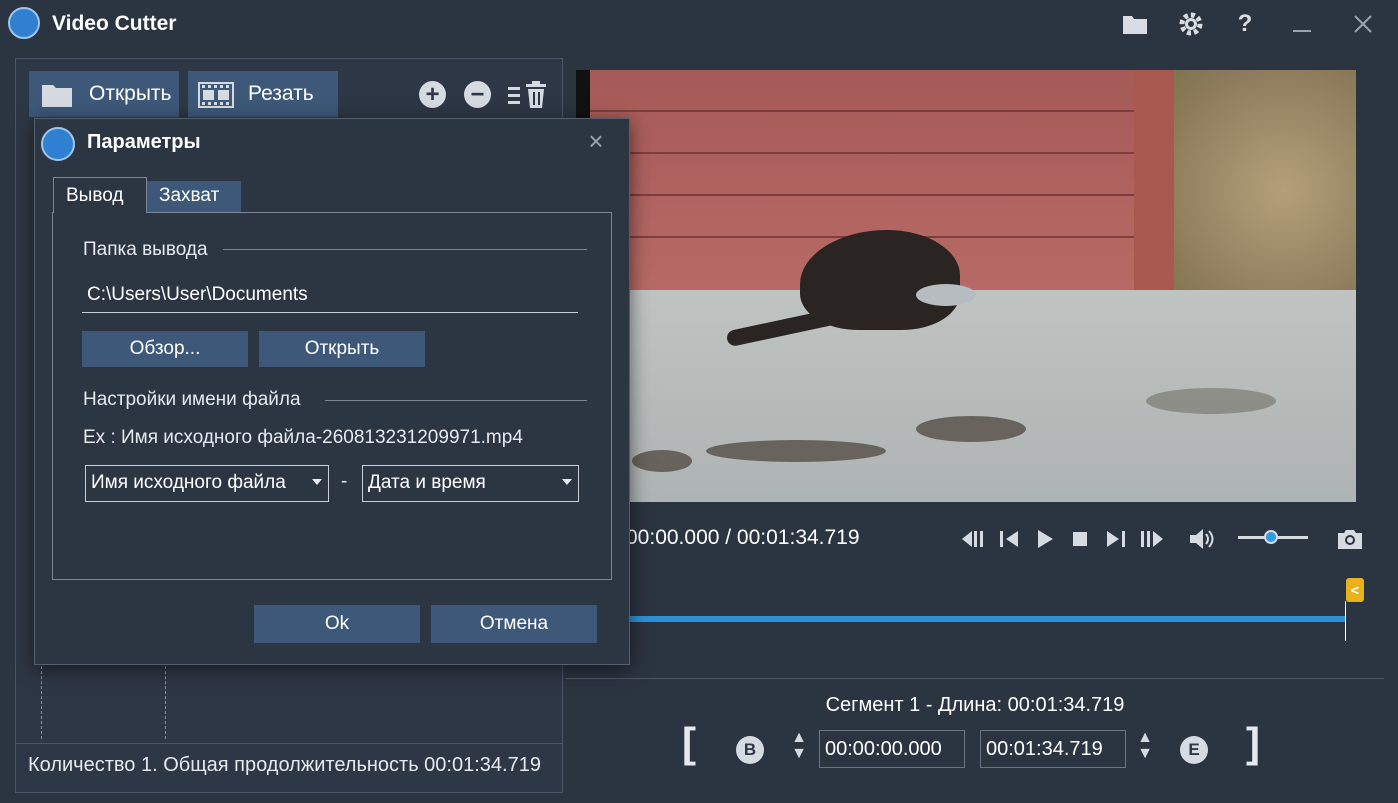 This screenshot has width=1398, height=803. Describe the element at coordinates (477, 94) in the screenshot. I see `remove-icon: −` at that location.